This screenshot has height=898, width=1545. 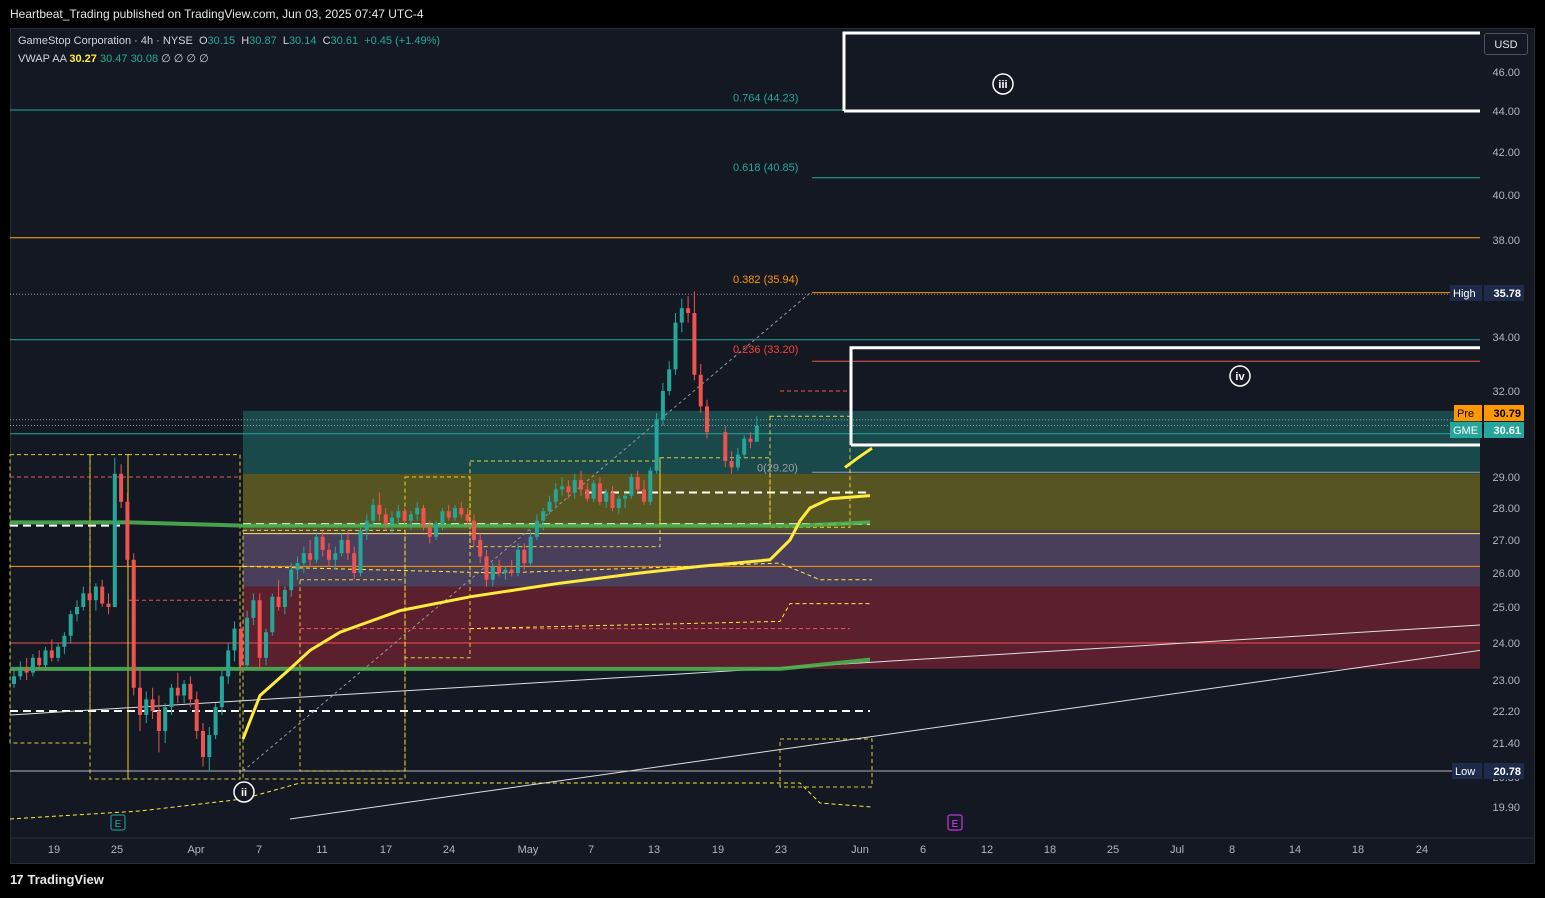 I want to click on vwap-value-1: 30.27, so click(x=83, y=59).